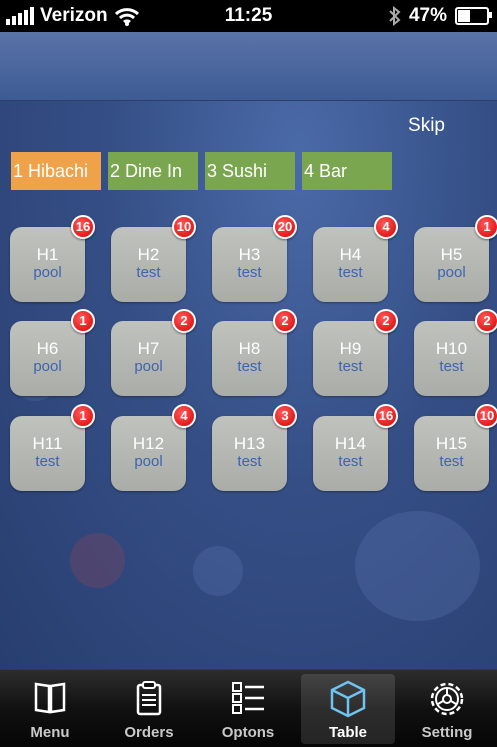 The width and height of the screenshot is (497, 747). Describe the element at coordinates (149, 698) in the screenshot. I see `clipboard-icon` at that location.